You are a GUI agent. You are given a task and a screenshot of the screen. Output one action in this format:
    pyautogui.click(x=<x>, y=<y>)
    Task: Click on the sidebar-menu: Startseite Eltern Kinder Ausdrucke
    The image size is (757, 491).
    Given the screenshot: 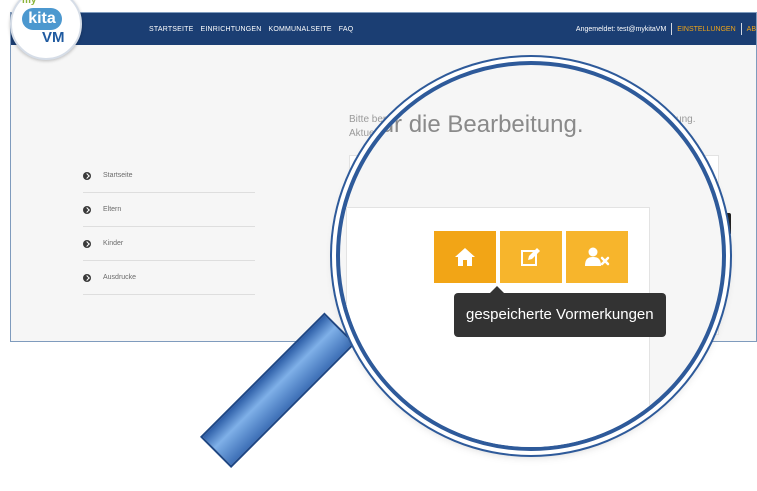 What is the action you would take?
    pyautogui.click(x=169, y=227)
    